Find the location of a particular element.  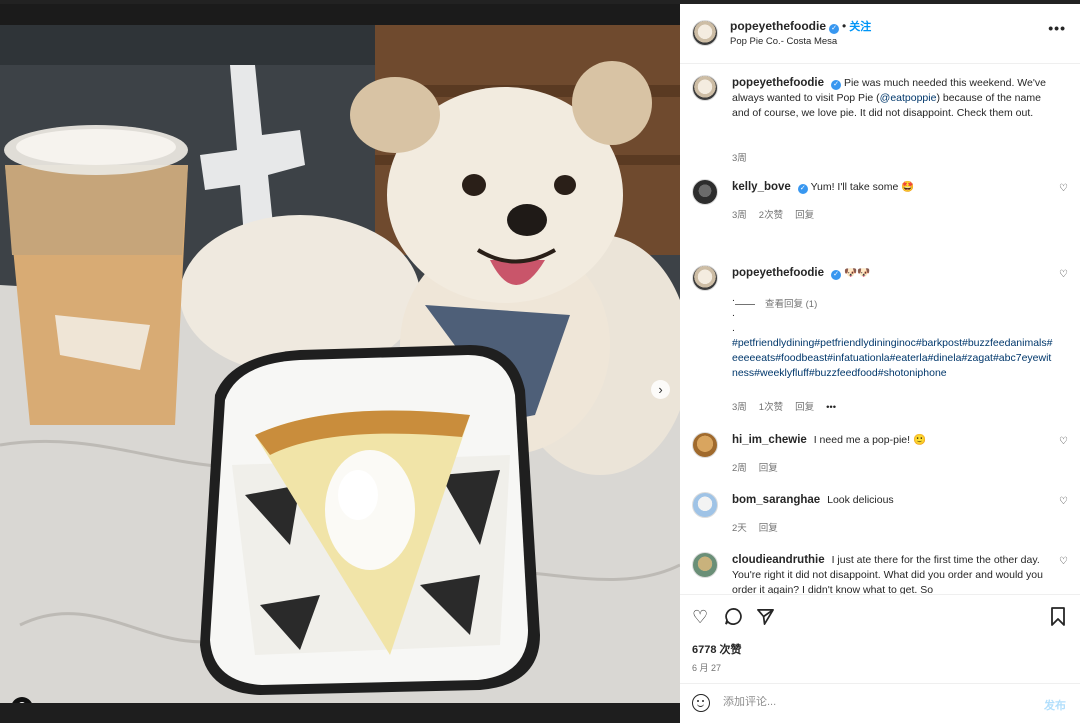

comment-username: kelly_bove is located at coordinates (761, 187).